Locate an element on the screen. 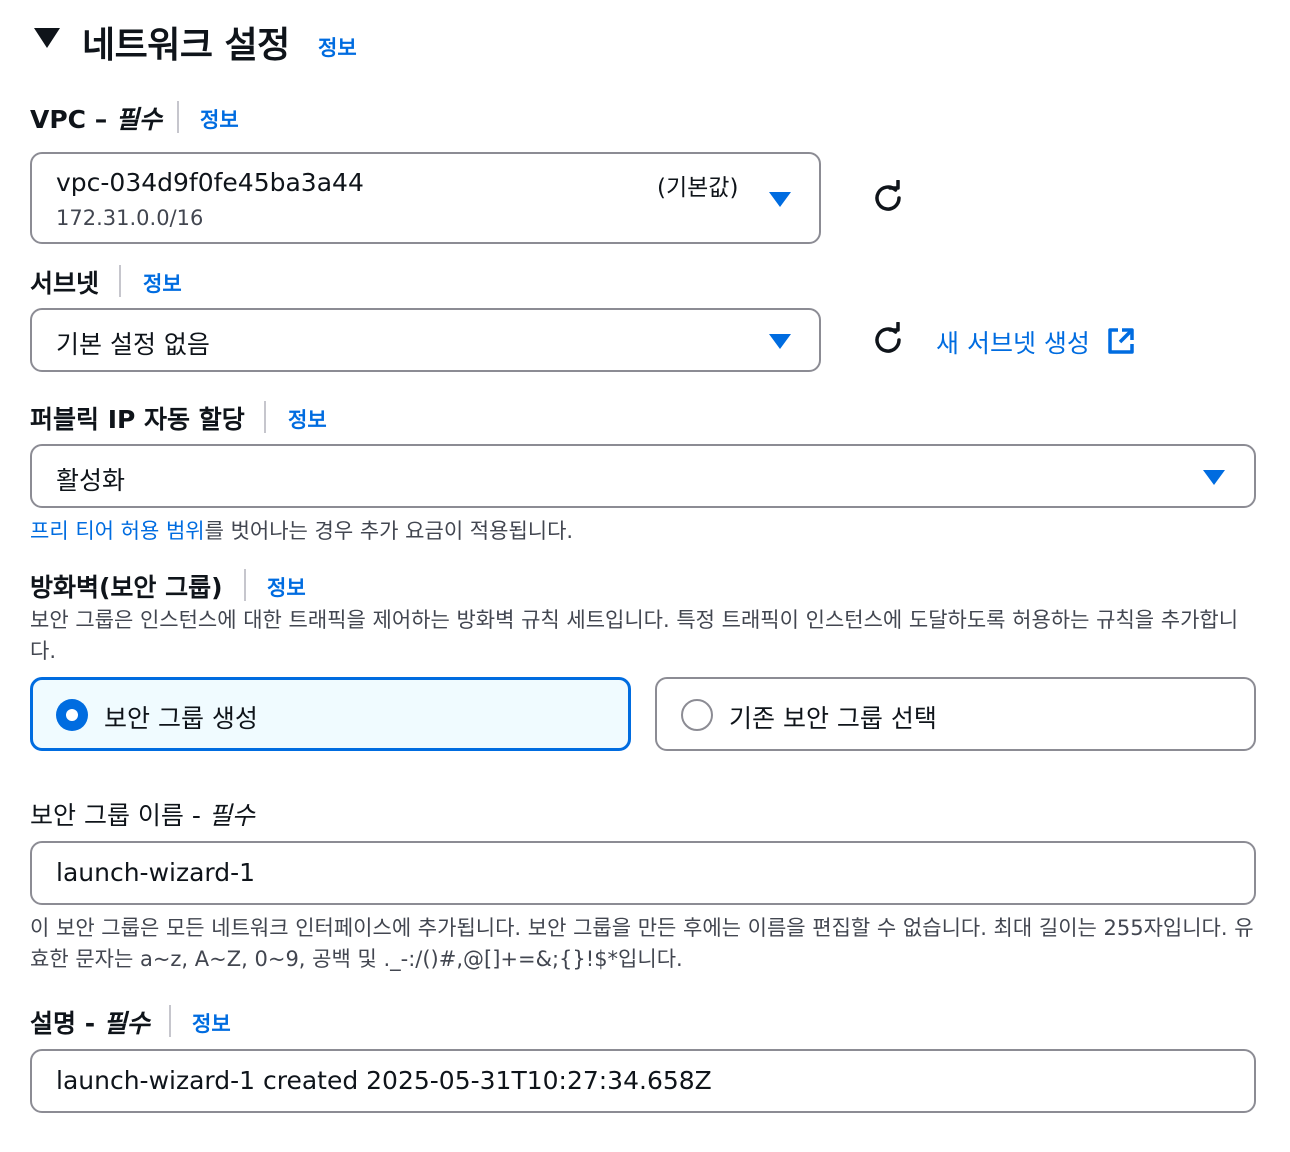 Image resolution: width=1290 pixels, height=1152 pixels. vpc-label-divider is located at coordinates (178, 117).